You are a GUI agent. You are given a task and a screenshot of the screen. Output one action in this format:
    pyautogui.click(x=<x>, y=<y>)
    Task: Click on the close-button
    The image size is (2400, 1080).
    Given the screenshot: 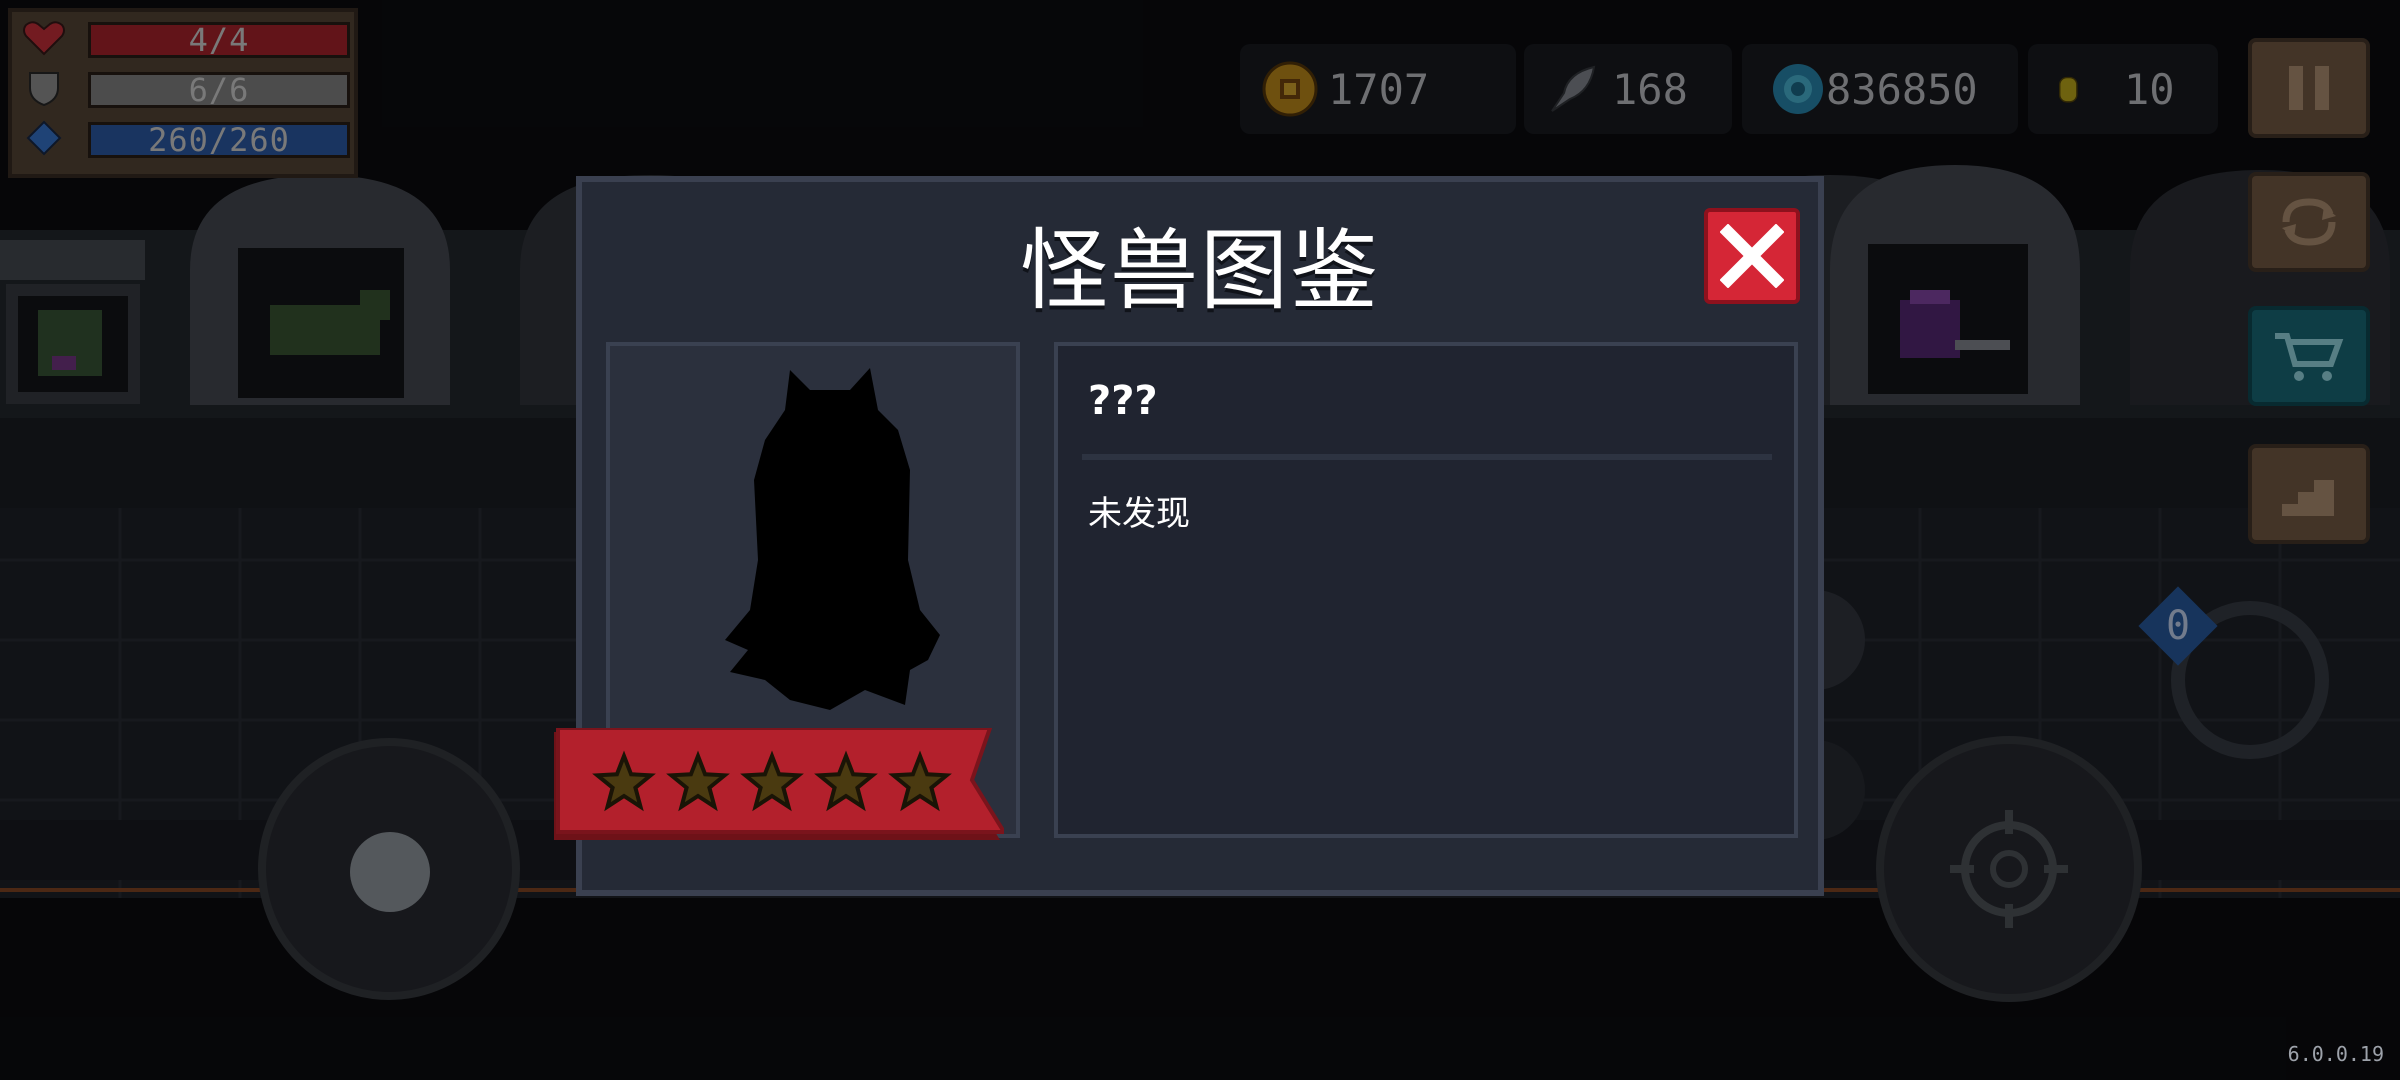 What is the action you would take?
    pyautogui.click(x=1752, y=256)
    